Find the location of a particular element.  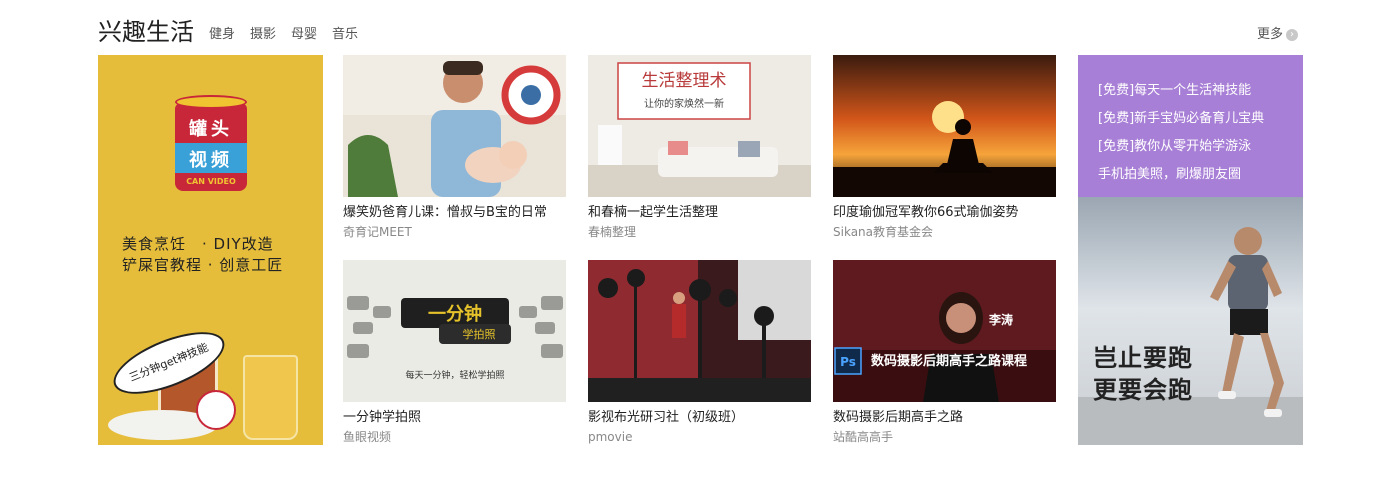

more-link: 更多 › is located at coordinates (1277, 35).